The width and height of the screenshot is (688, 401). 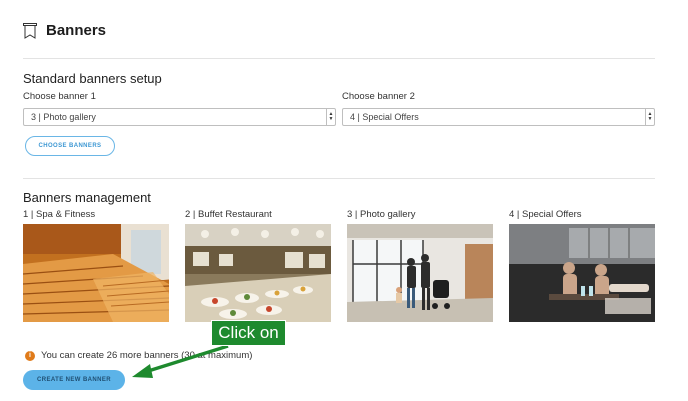 I want to click on banner1-label: Choose banner 1, so click(x=59, y=96).